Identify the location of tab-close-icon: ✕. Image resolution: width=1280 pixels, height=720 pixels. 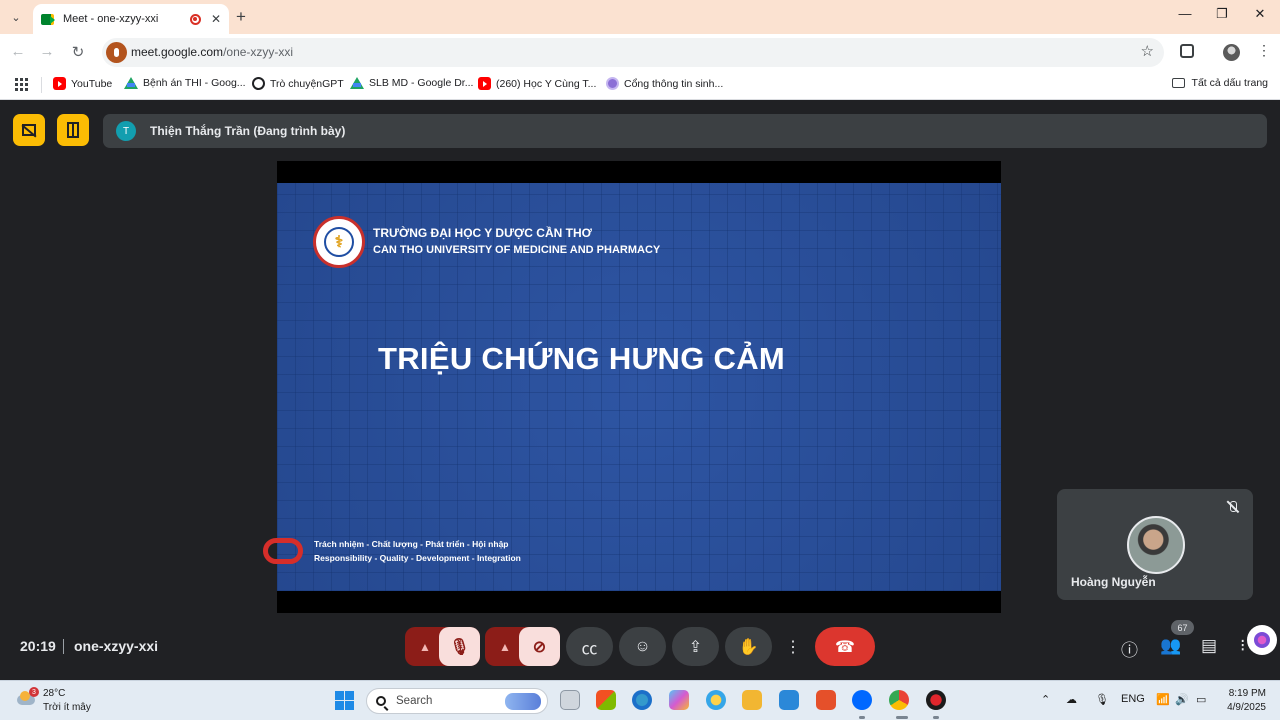
(216, 19).